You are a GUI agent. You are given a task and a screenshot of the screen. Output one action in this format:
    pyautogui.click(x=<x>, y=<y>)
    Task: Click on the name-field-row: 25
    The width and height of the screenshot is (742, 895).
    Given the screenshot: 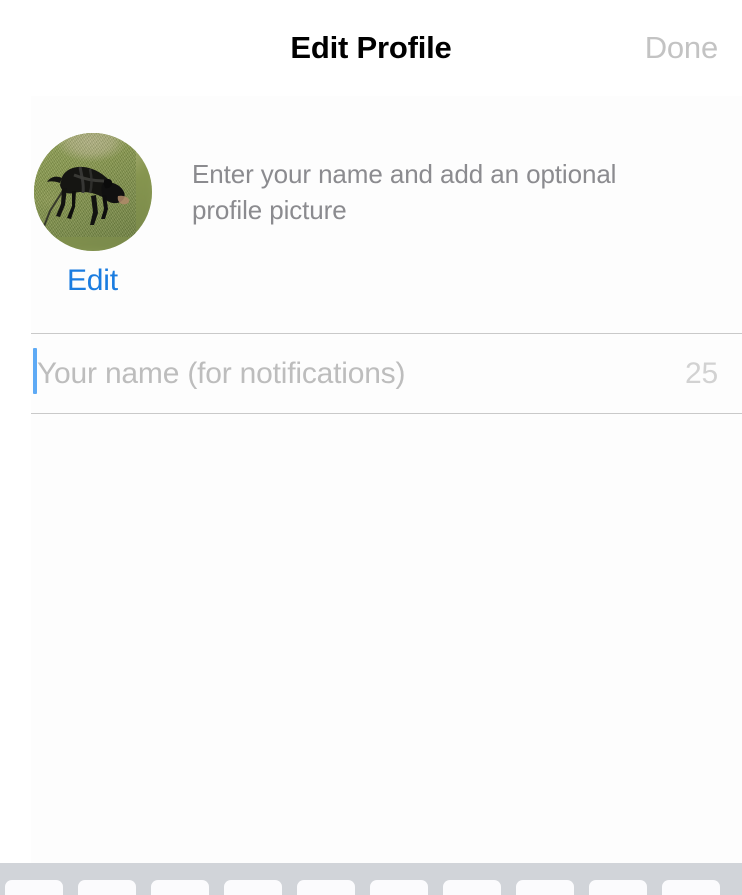 What is the action you would take?
    pyautogui.click(x=386, y=373)
    